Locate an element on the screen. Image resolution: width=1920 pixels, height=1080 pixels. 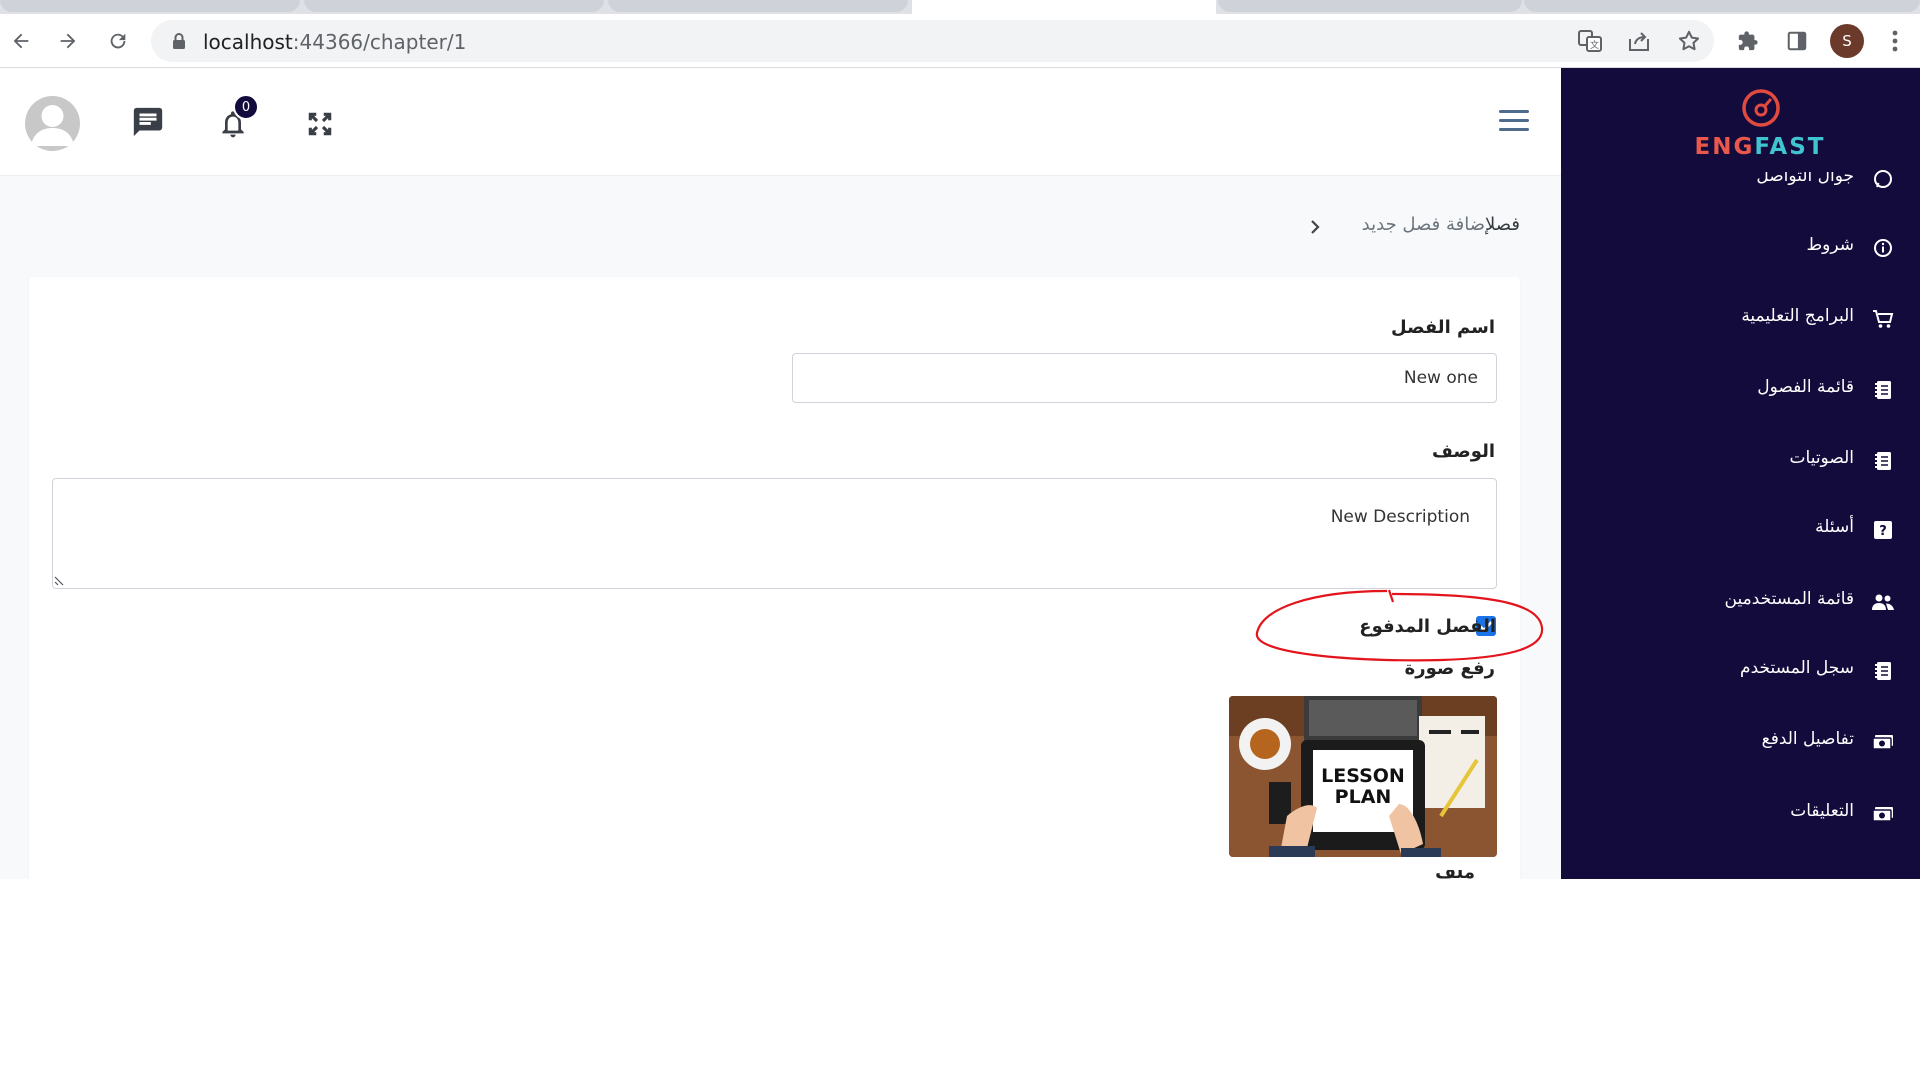
logo-part-fast: FAST is located at coordinates (1790, 147).